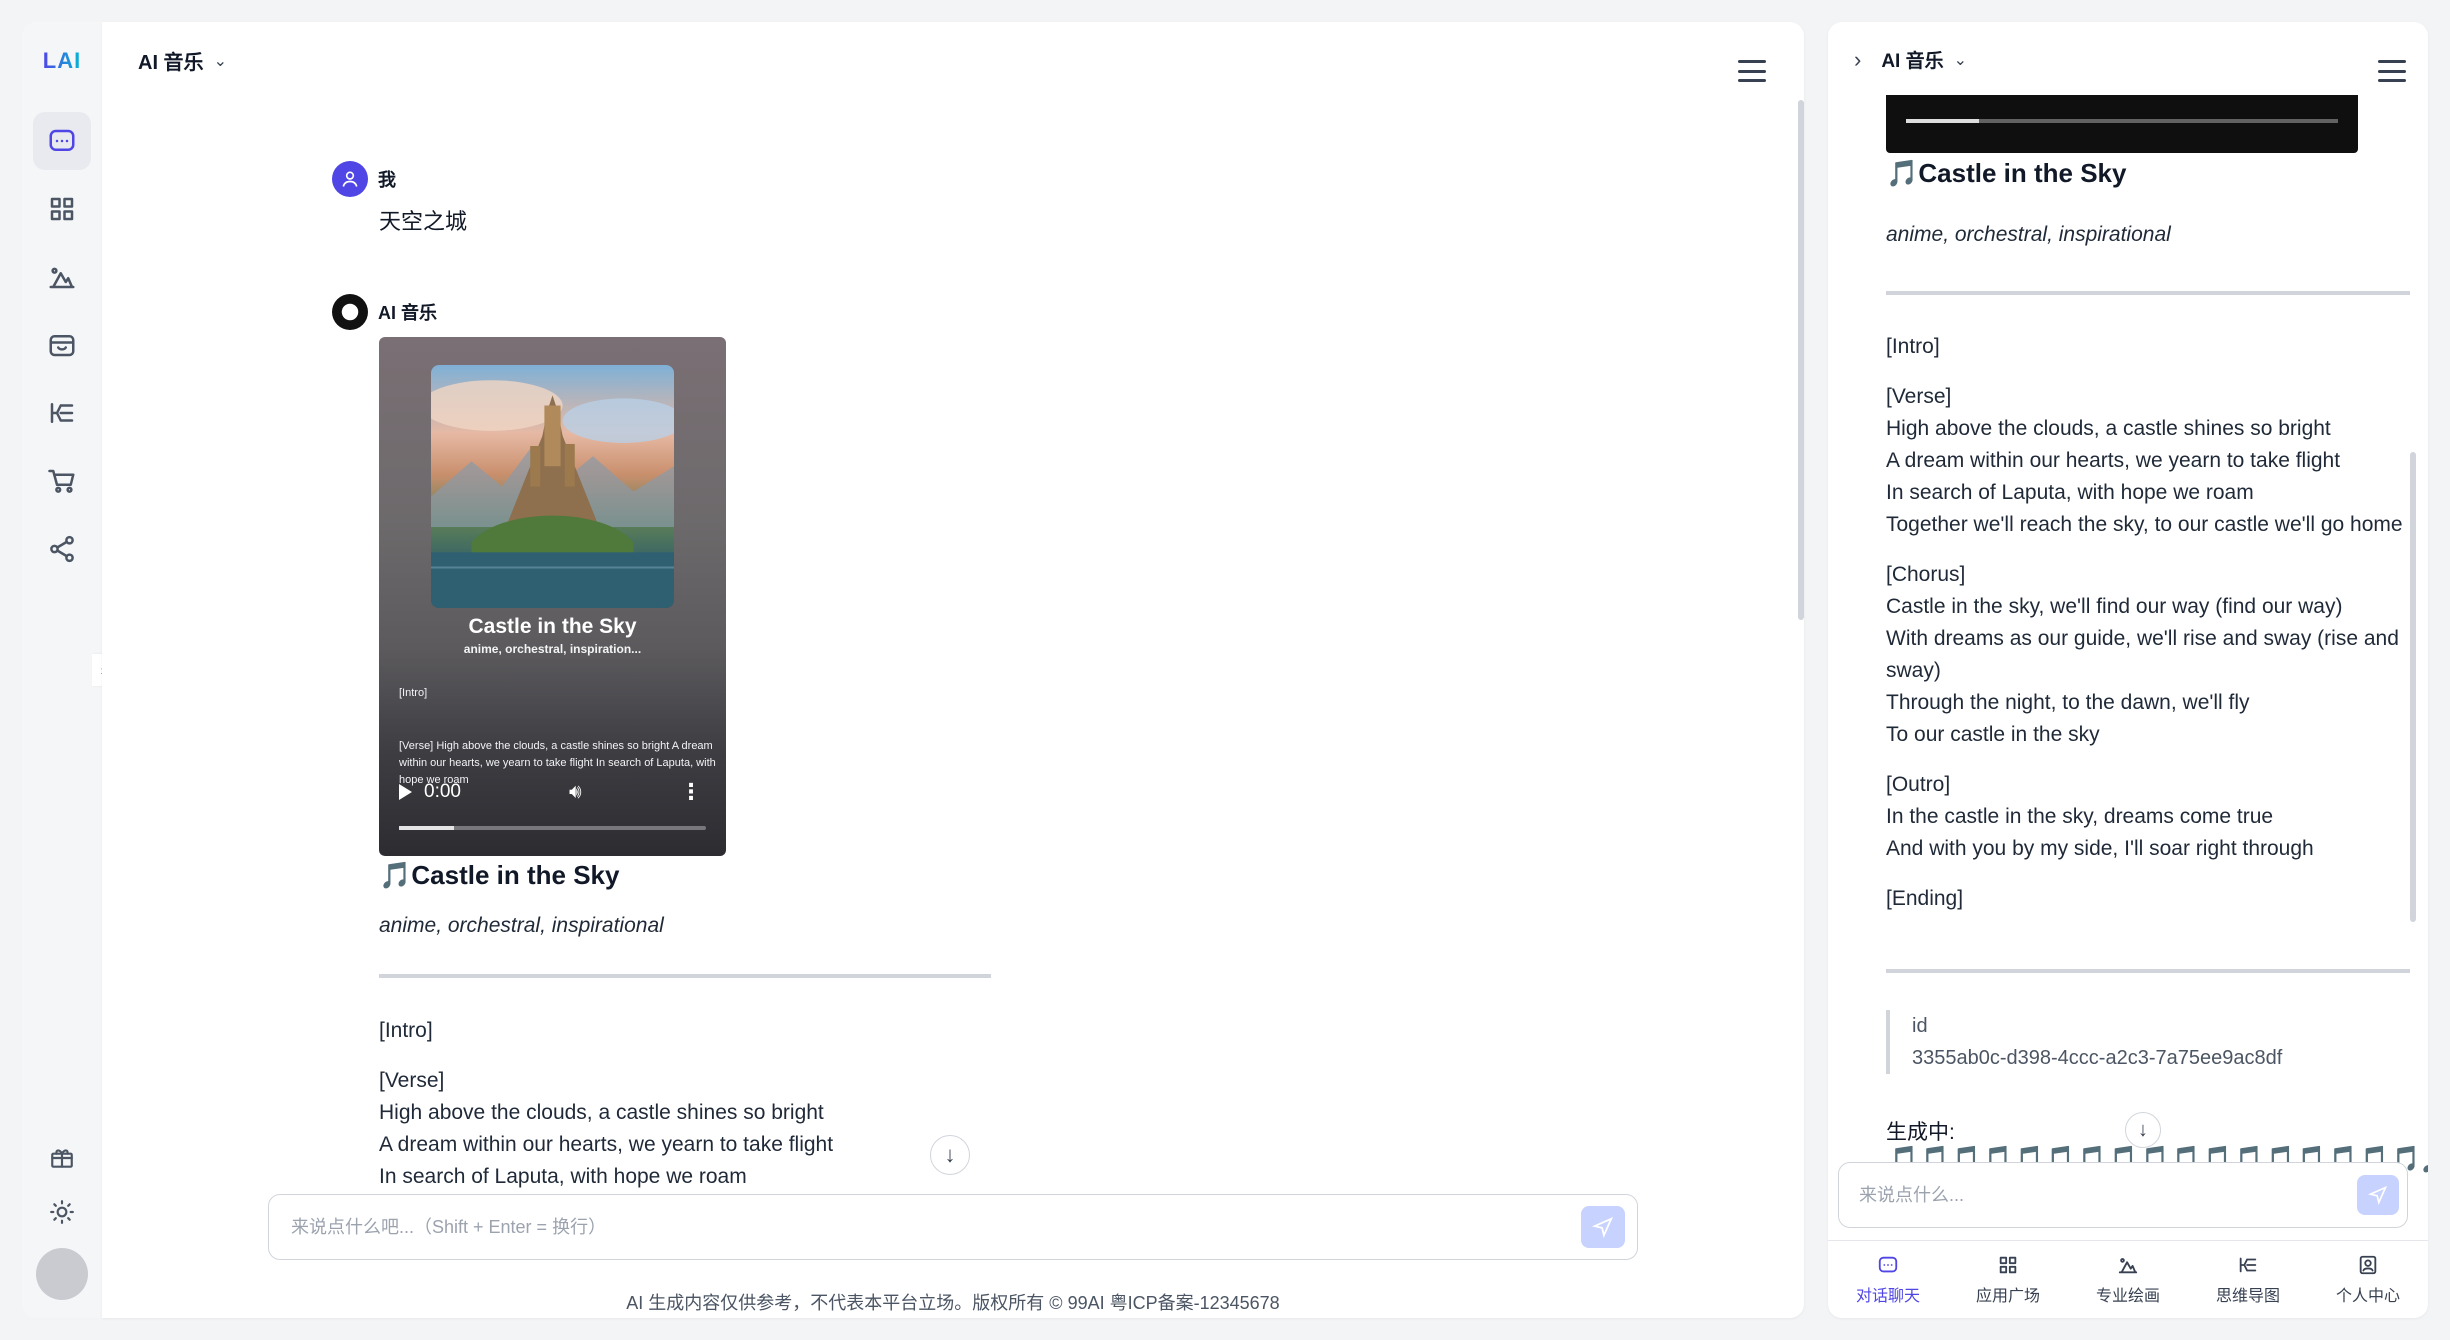  What do you see at coordinates (2006, 173) in the screenshot?
I see `preview-song-title: 🎵Castle in the Sky` at bounding box center [2006, 173].